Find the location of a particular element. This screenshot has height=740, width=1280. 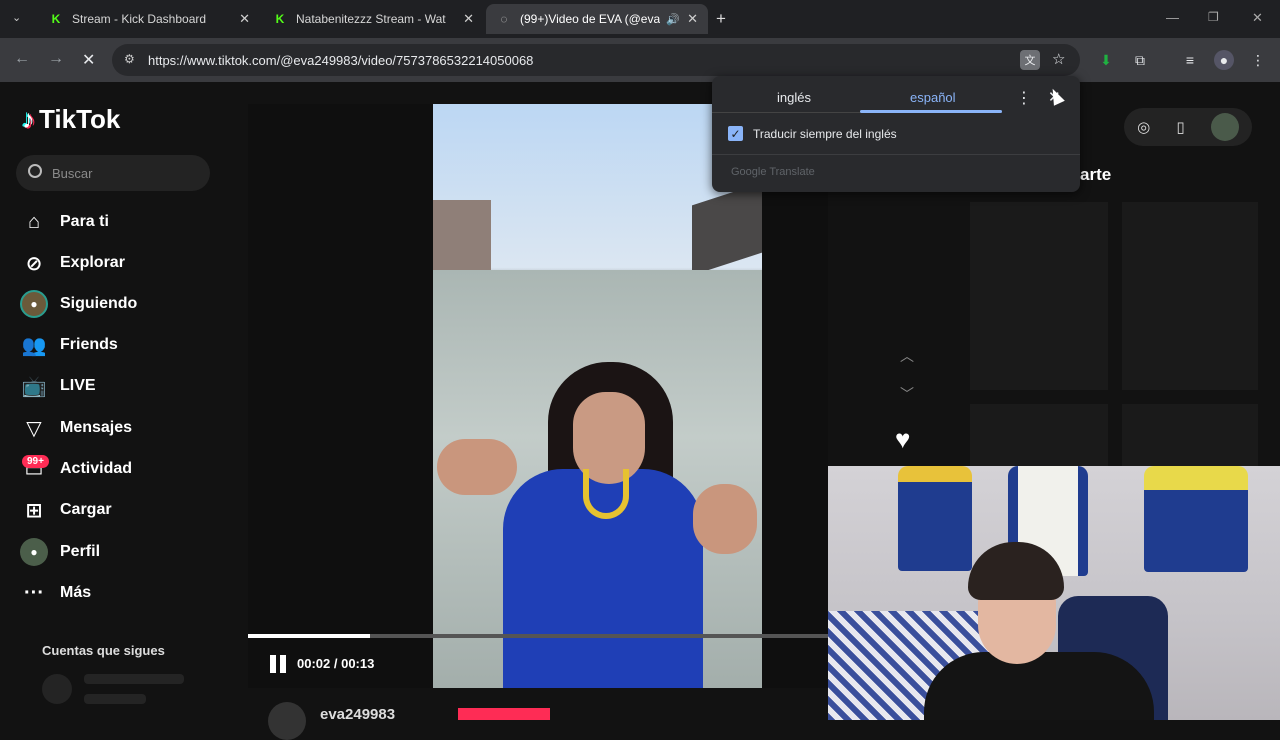

close-window-button: ✕ is located at coordinates (1257, 18).